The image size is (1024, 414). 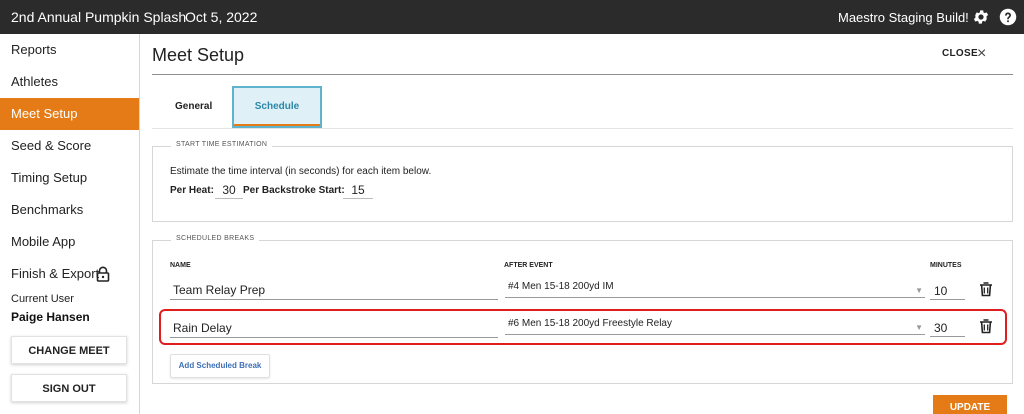 I want to click on sidebar-item-athletes: Athletes, so click(x=69, y=82).